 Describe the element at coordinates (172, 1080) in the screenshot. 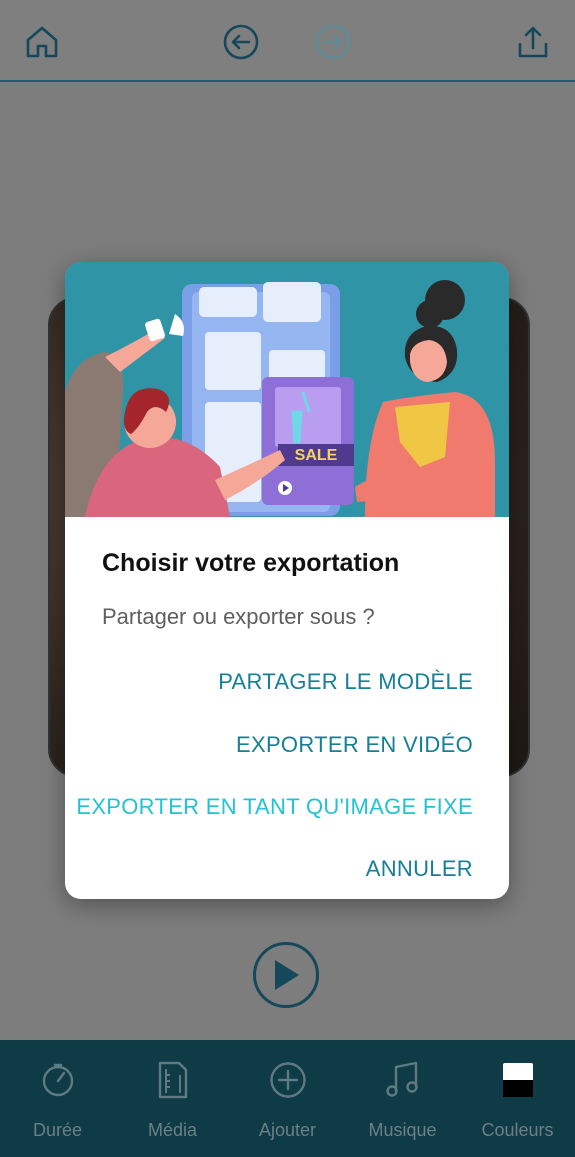

I see `film-icon` at that location.